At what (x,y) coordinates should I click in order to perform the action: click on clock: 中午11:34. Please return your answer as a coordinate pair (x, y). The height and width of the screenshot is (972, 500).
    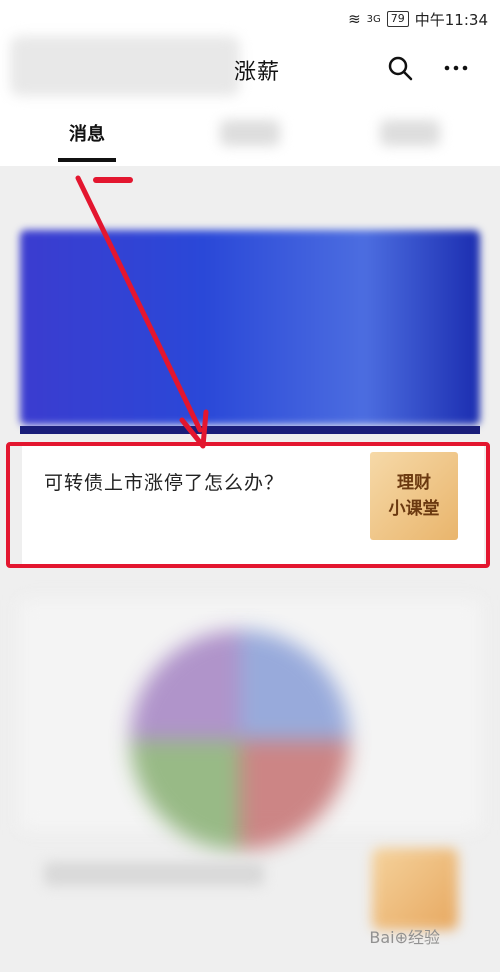
    Looking at the image, I should click on (451, 19).